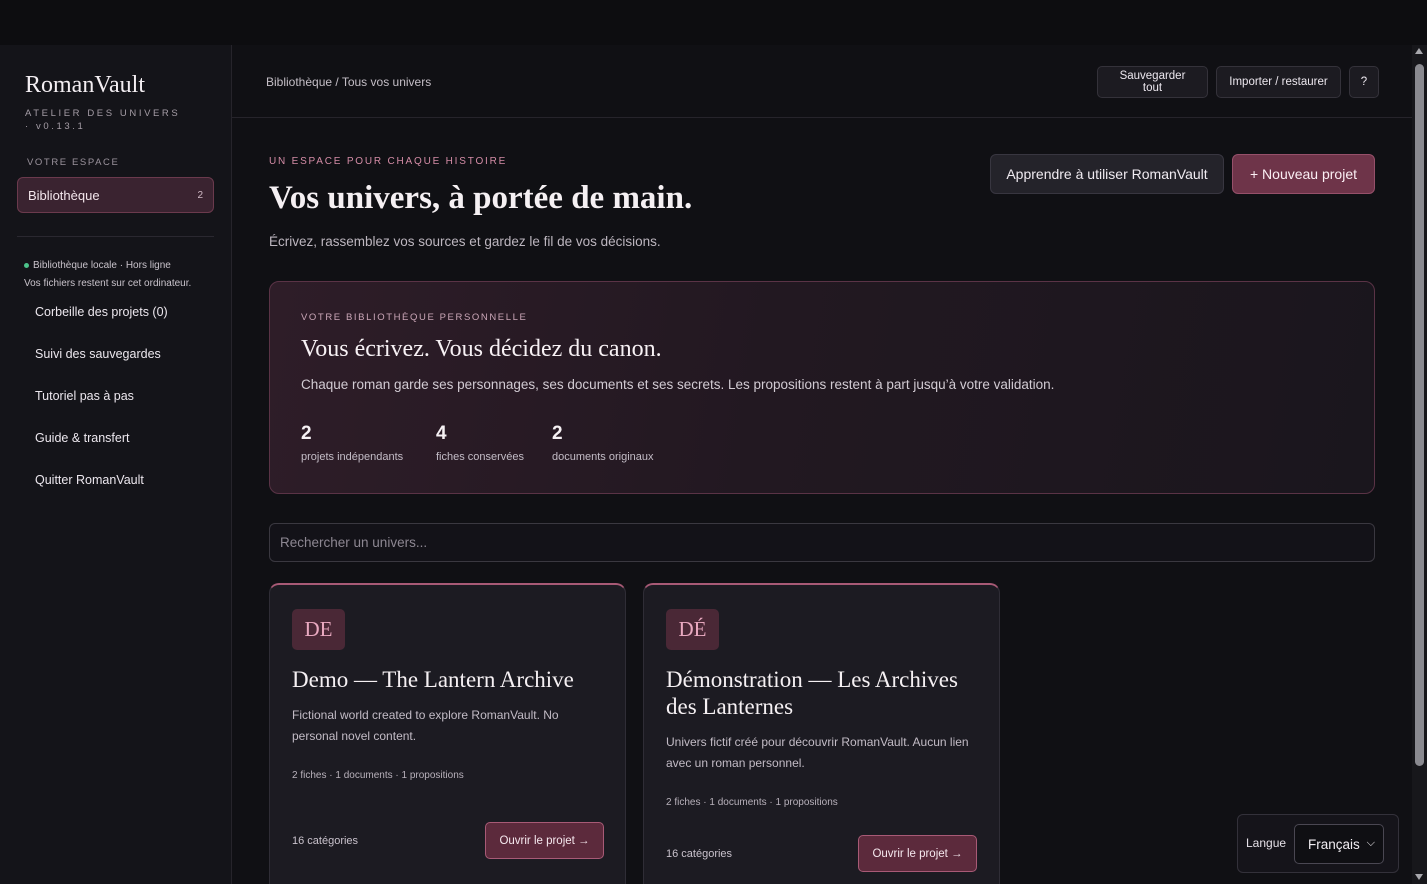 The width and height of the screenshot is (1427, 884). What do you see at coordinates (64, 195) in the screenshot?
I see `sidebar-item-label: Bibliothèque` at bounding box center [64, 195].